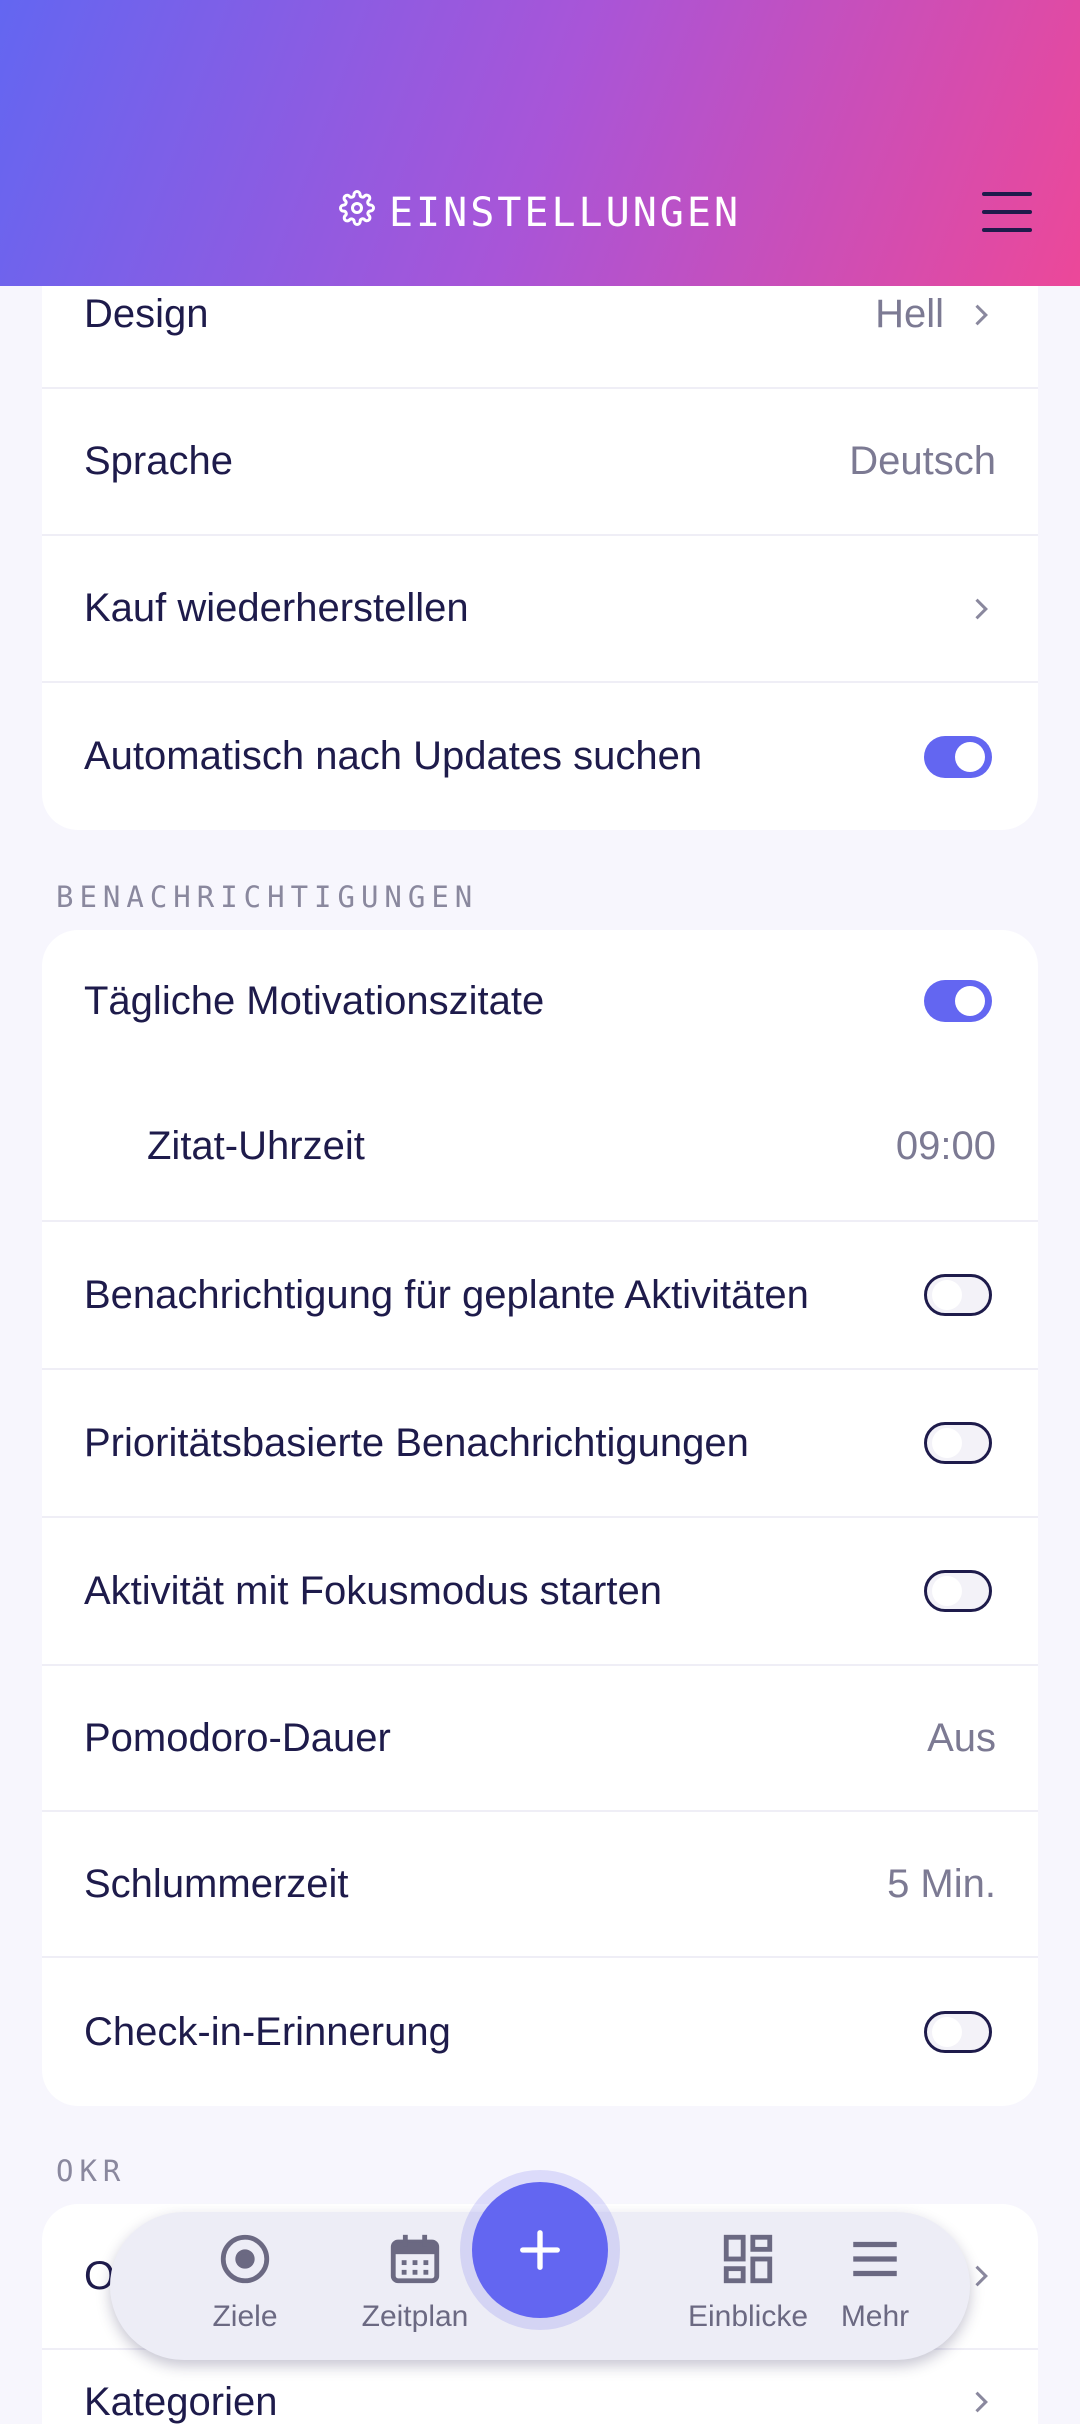 Image resolution: width=1080 pixels, height=2424 pixels. What do you see at coordinates (314, 1000) in the screenshot?
I see `daily-quotes-label: Tägliche Motivationszitate` at bounding box center [314, 1000].